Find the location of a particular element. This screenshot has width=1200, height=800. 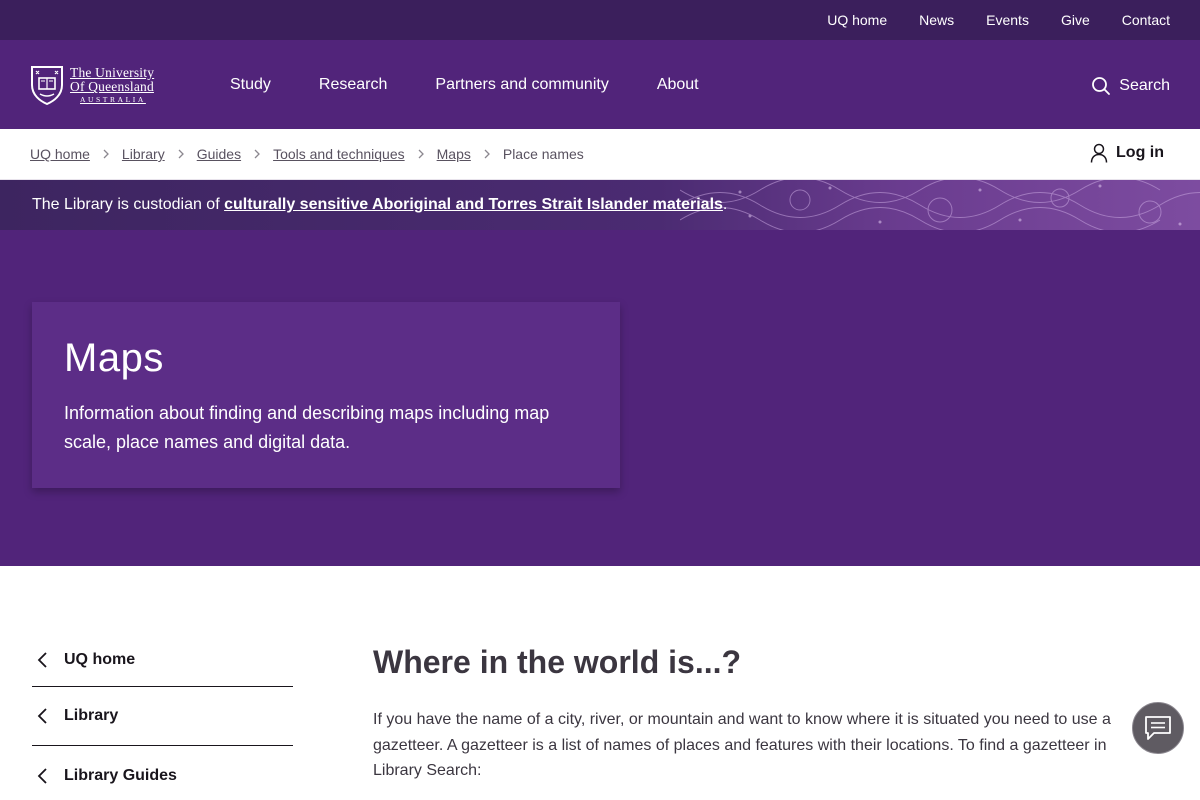

acknowledgement-prefix: The Library is custodian of is located at coordinates (128, 204).